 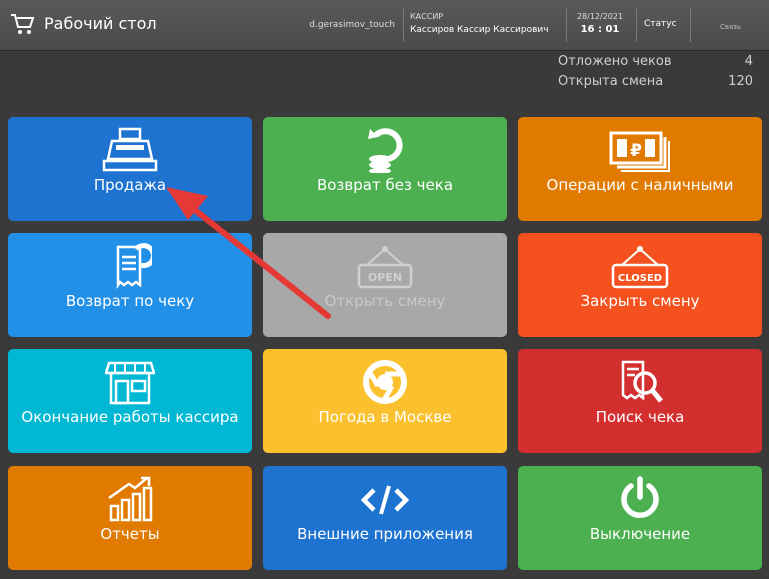 I want to click on sale-tile: Продажа, so click(x=130, y=169).